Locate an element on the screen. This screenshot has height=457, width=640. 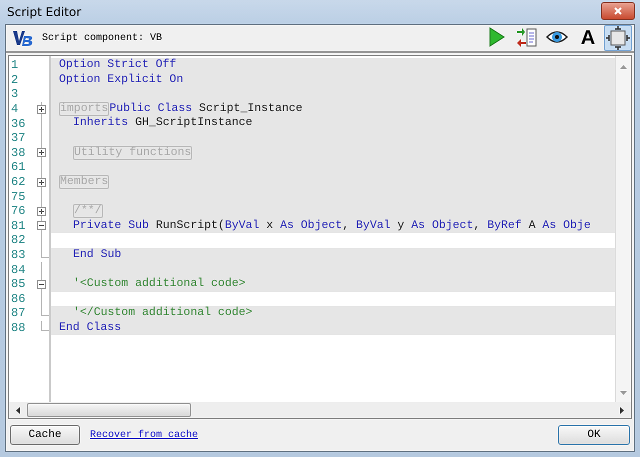
code-keyword: Public Class is located at coordinates (150, 109).